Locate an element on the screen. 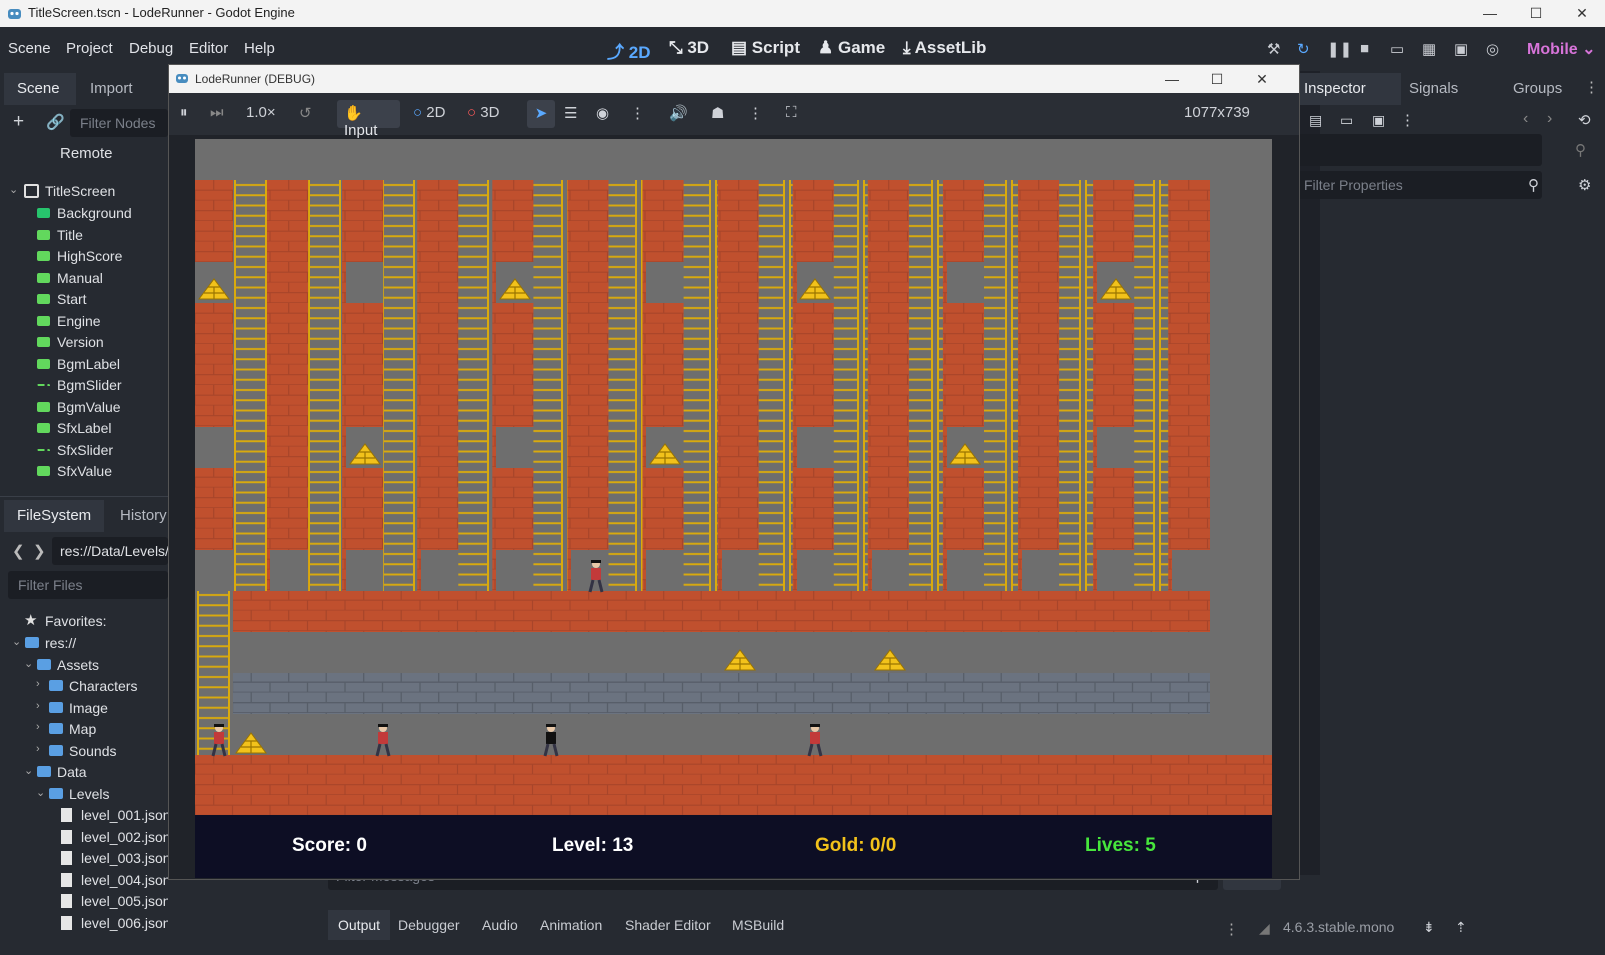 The width and height of the screenshot is (1605, 955). stop-icon: ■ is located at coordinates (1364, 48).